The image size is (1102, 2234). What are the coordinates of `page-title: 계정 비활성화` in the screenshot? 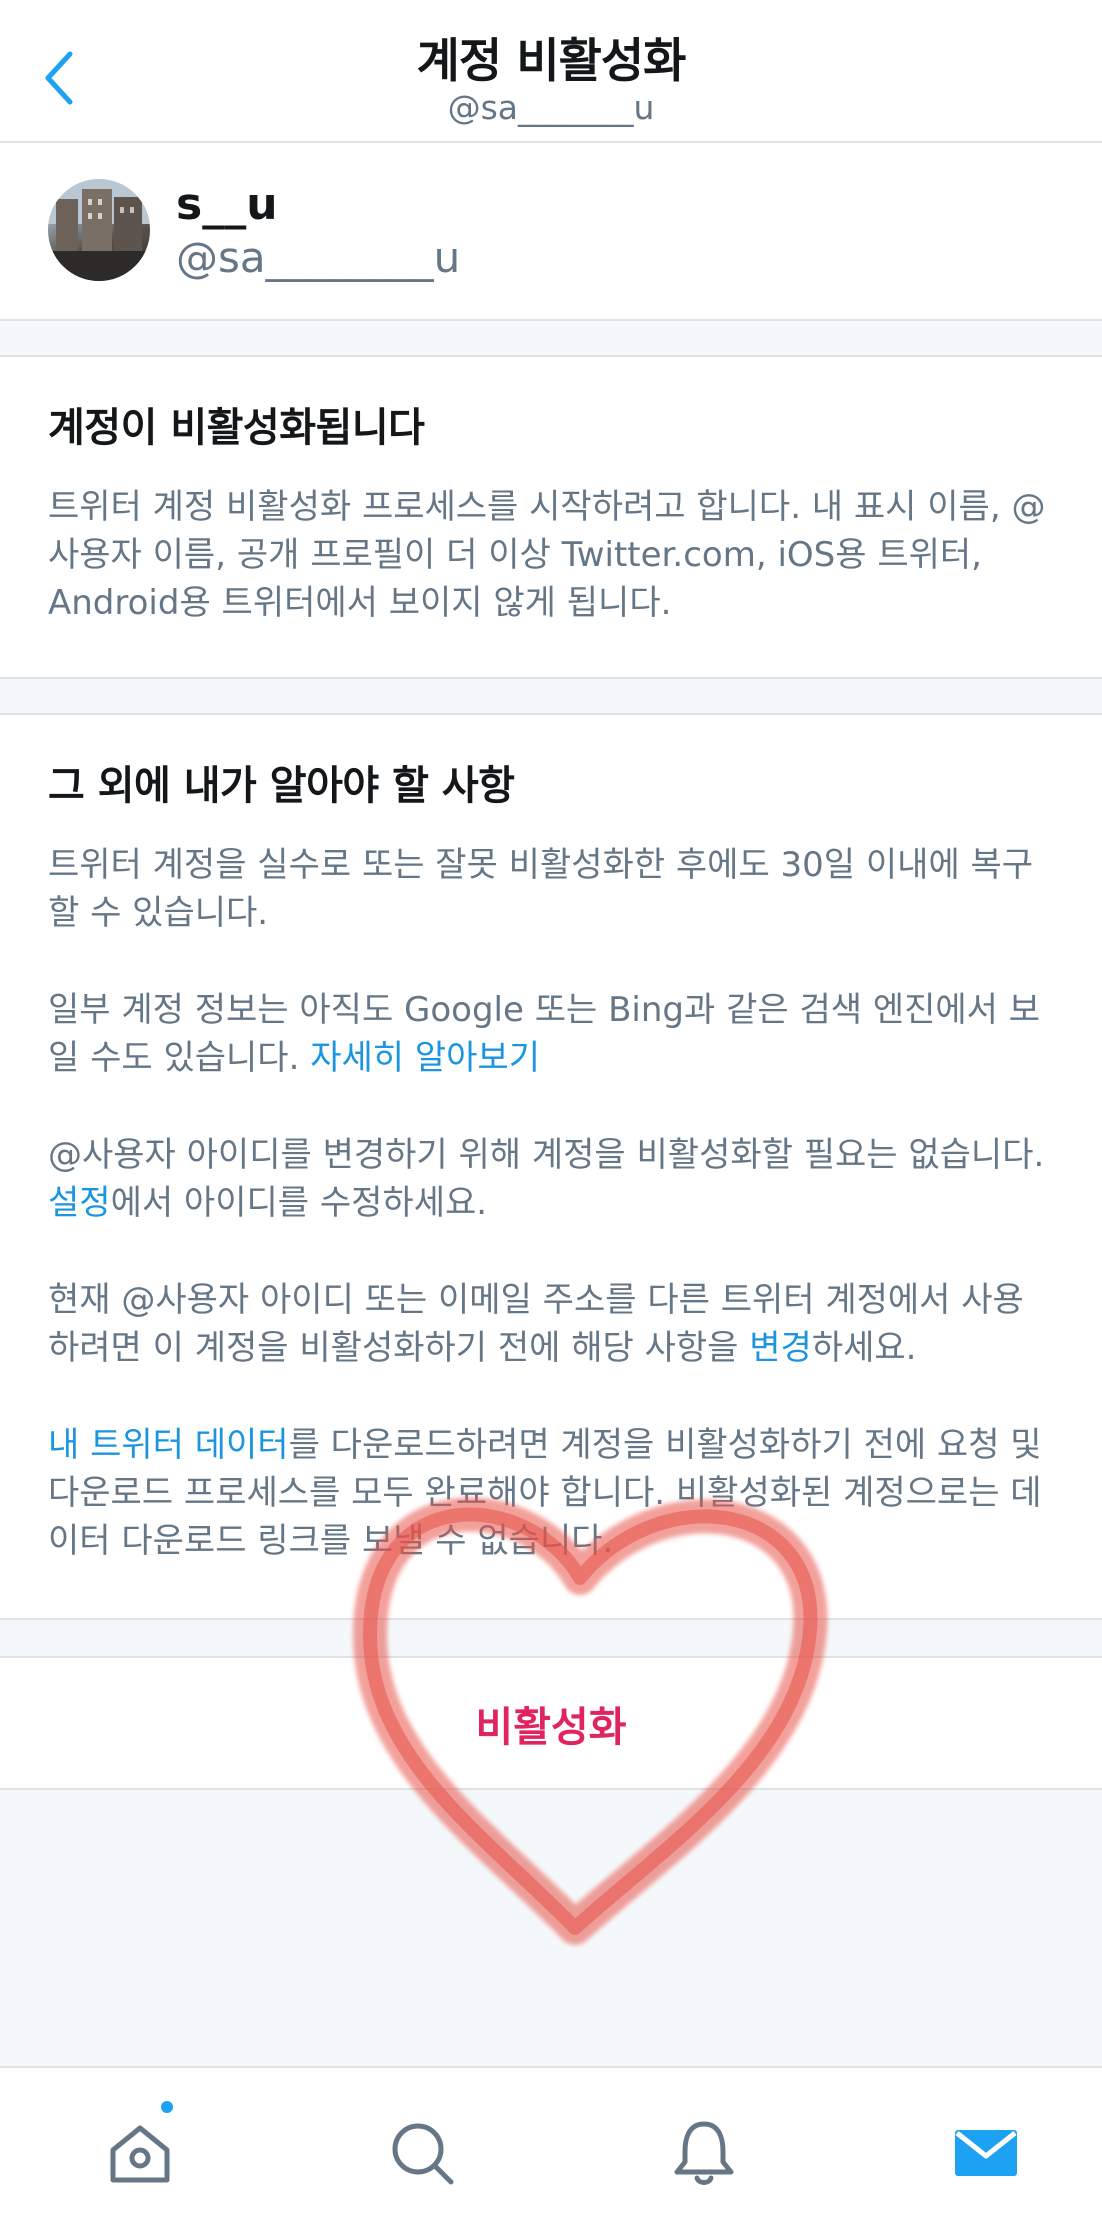 It's located at (551, 61).